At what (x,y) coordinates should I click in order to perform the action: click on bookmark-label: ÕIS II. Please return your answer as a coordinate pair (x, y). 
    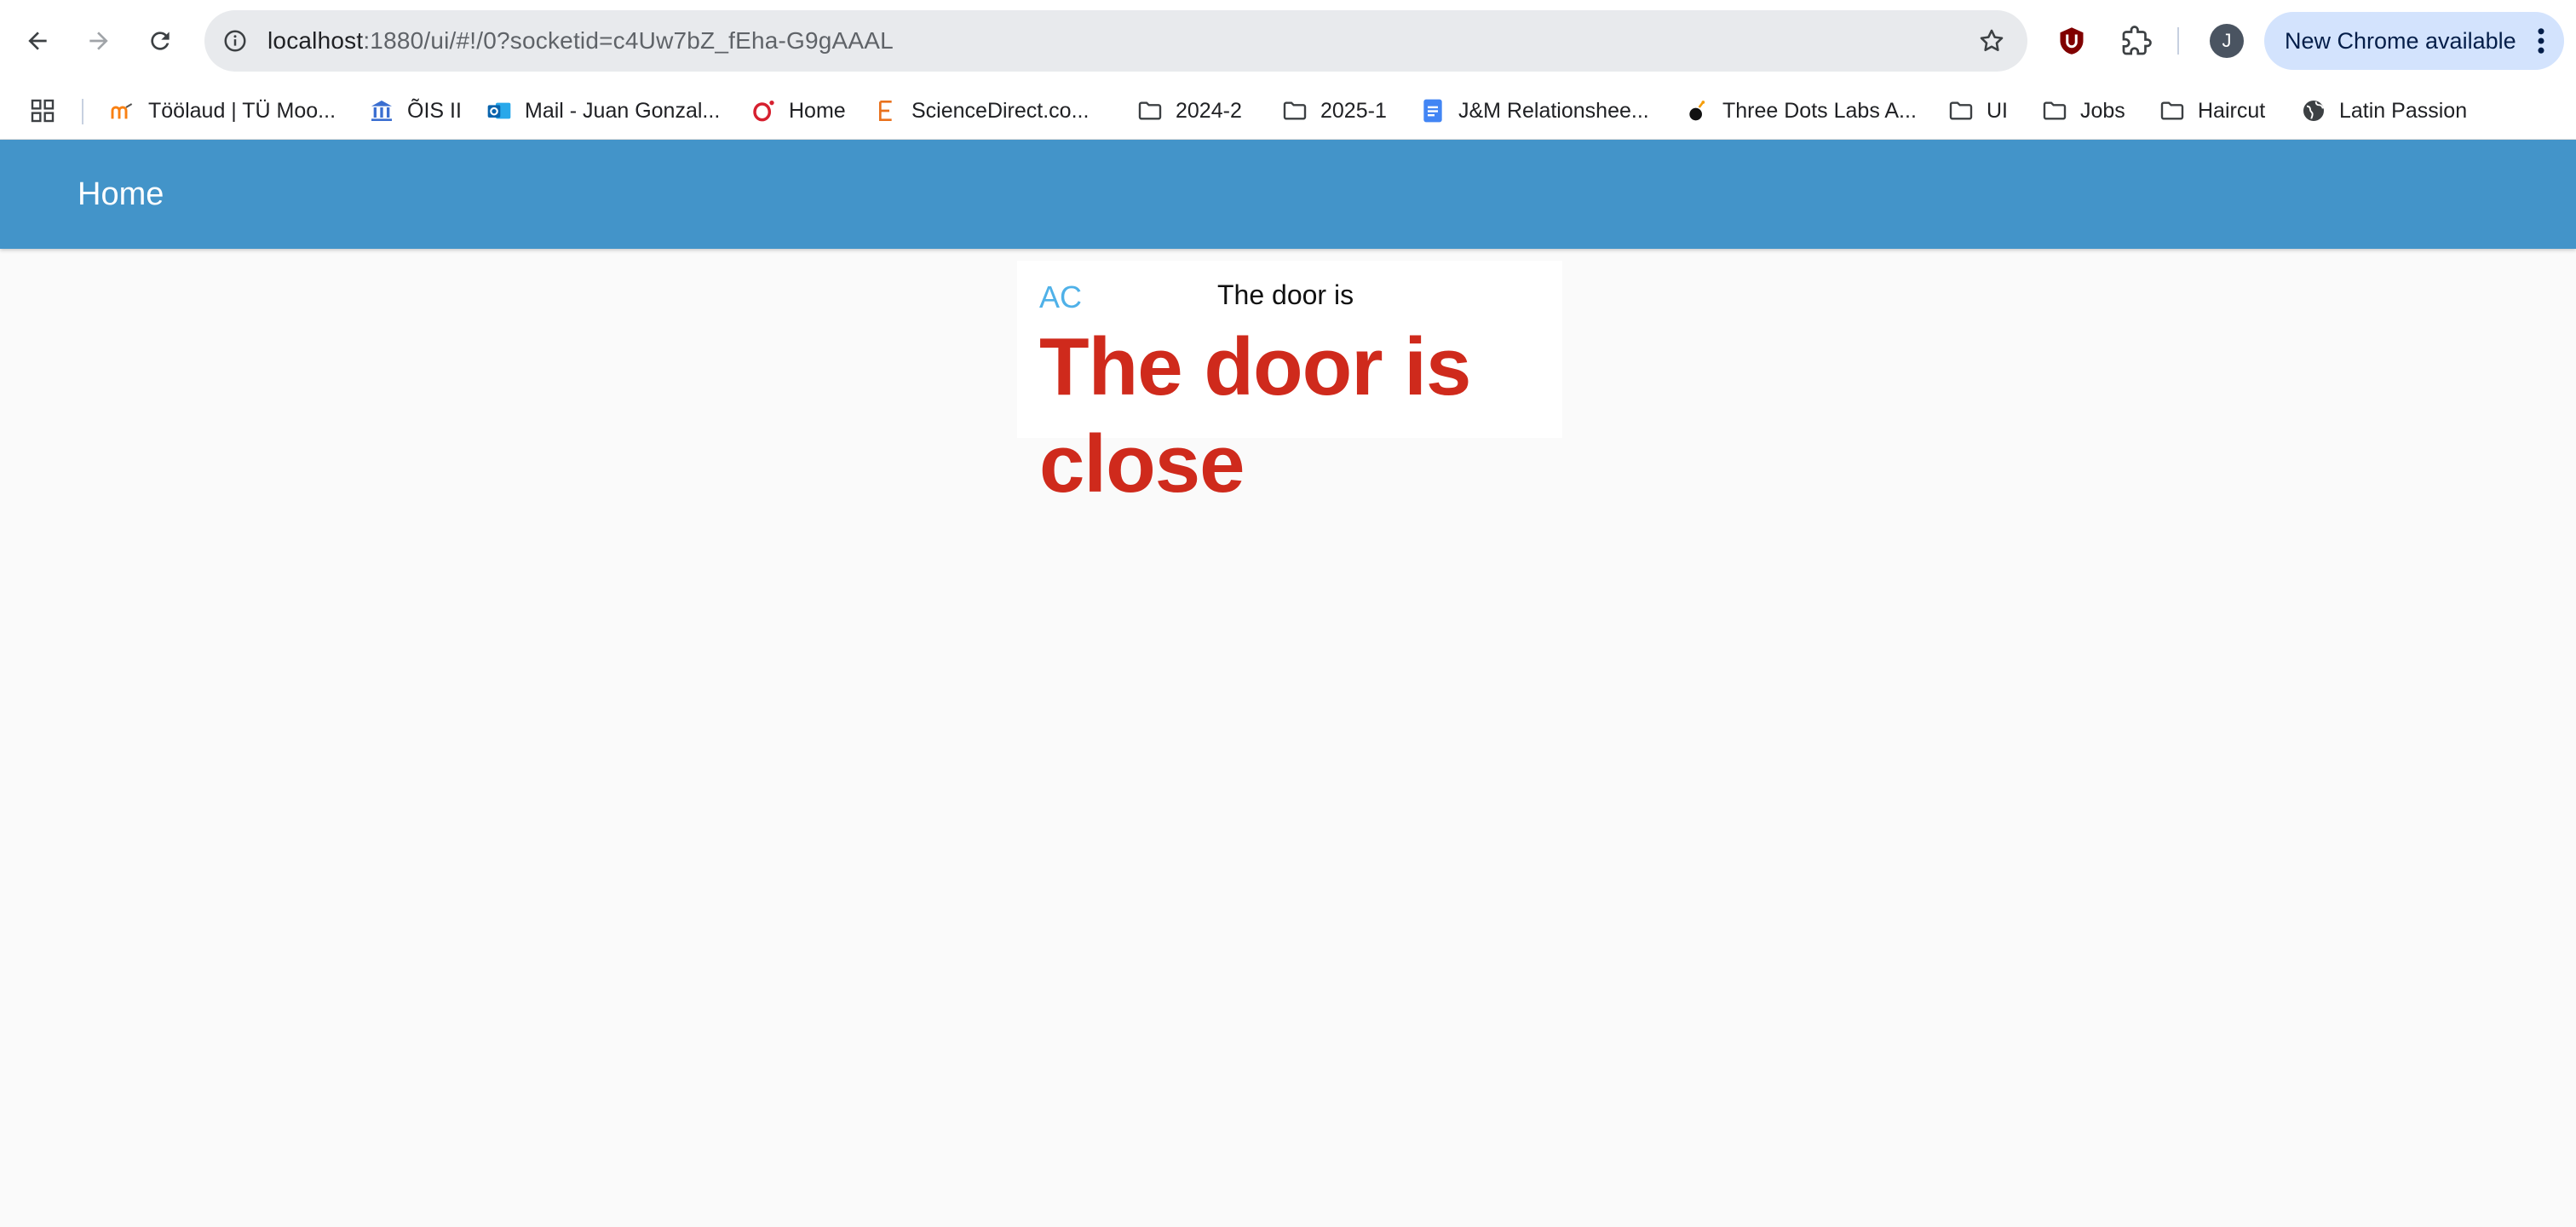
    Looking at the image, I should click on (434, 111).